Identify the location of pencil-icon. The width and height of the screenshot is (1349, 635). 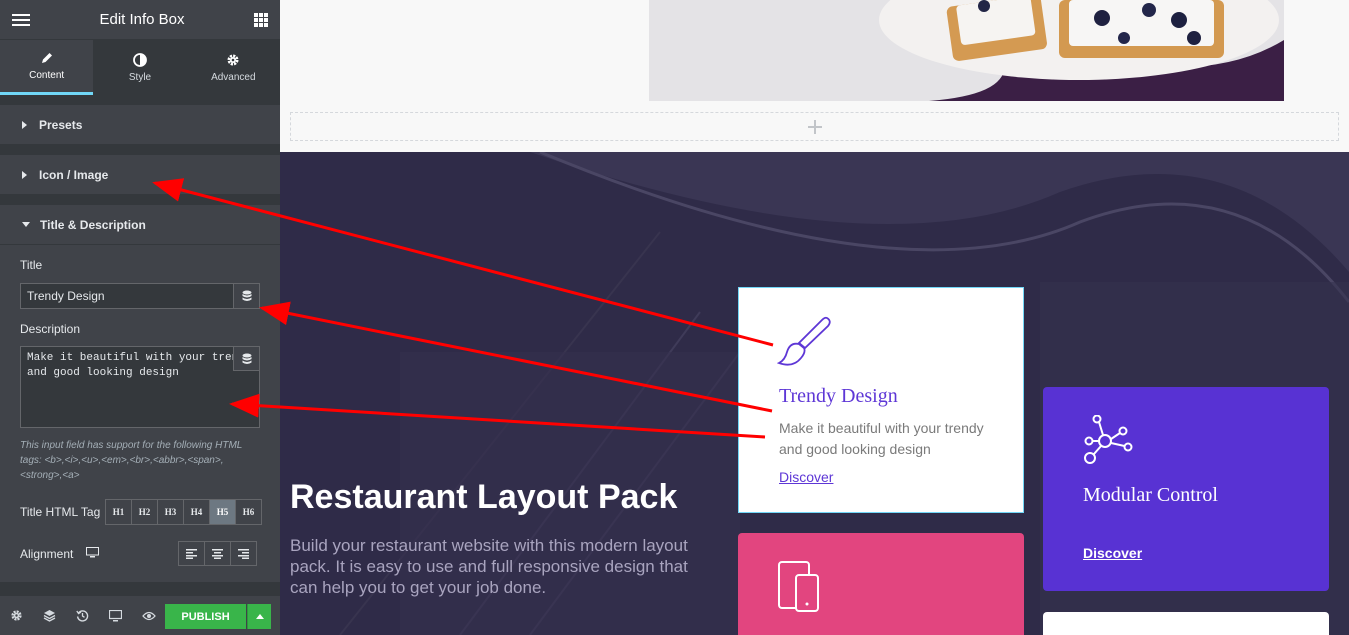
(46, 58).